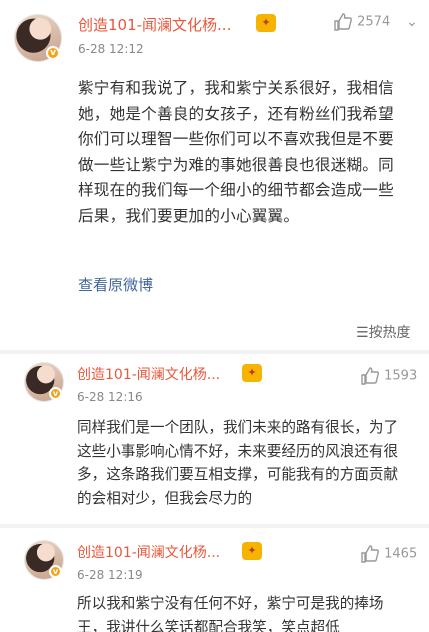 This screenshot has width=429, height=632. What do you see at coordinates (389, 333) in the screenshot?
I see `sort-label: 按热度` at bounding box center [389, 333].